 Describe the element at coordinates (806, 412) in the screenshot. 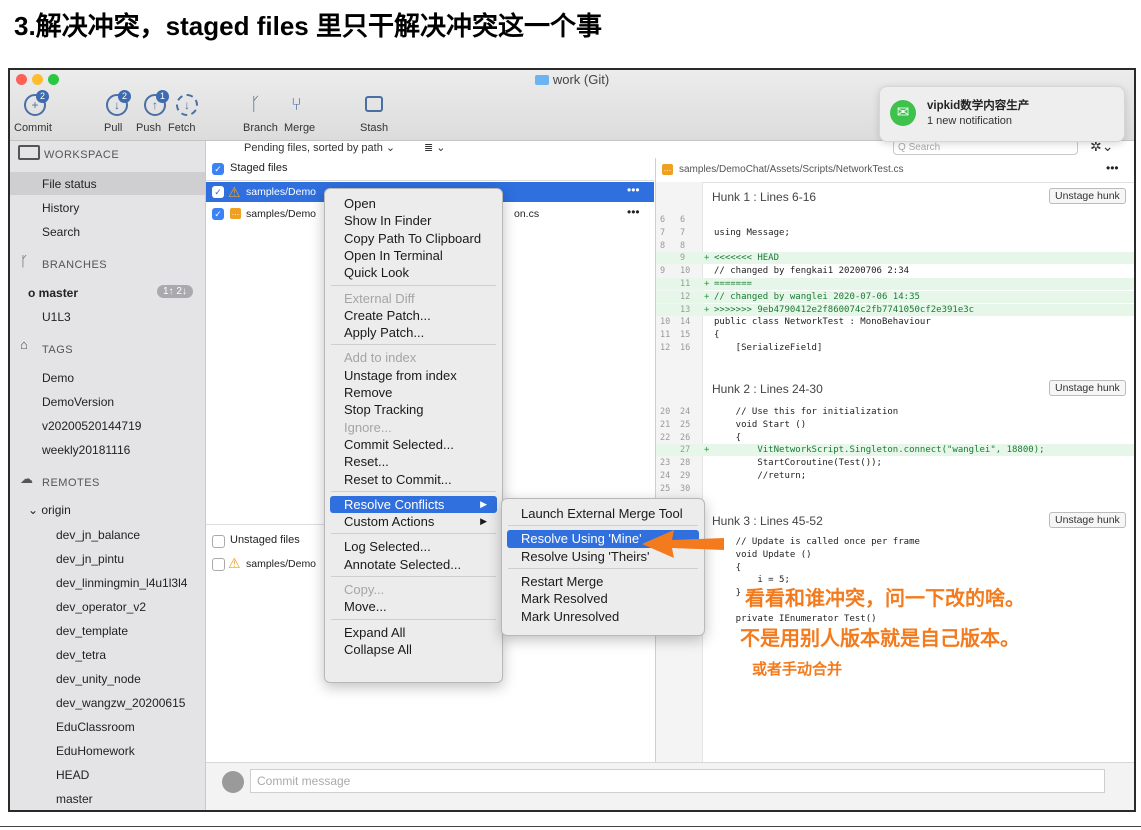

I see `diff-code: // Use this for initialization` at that location.